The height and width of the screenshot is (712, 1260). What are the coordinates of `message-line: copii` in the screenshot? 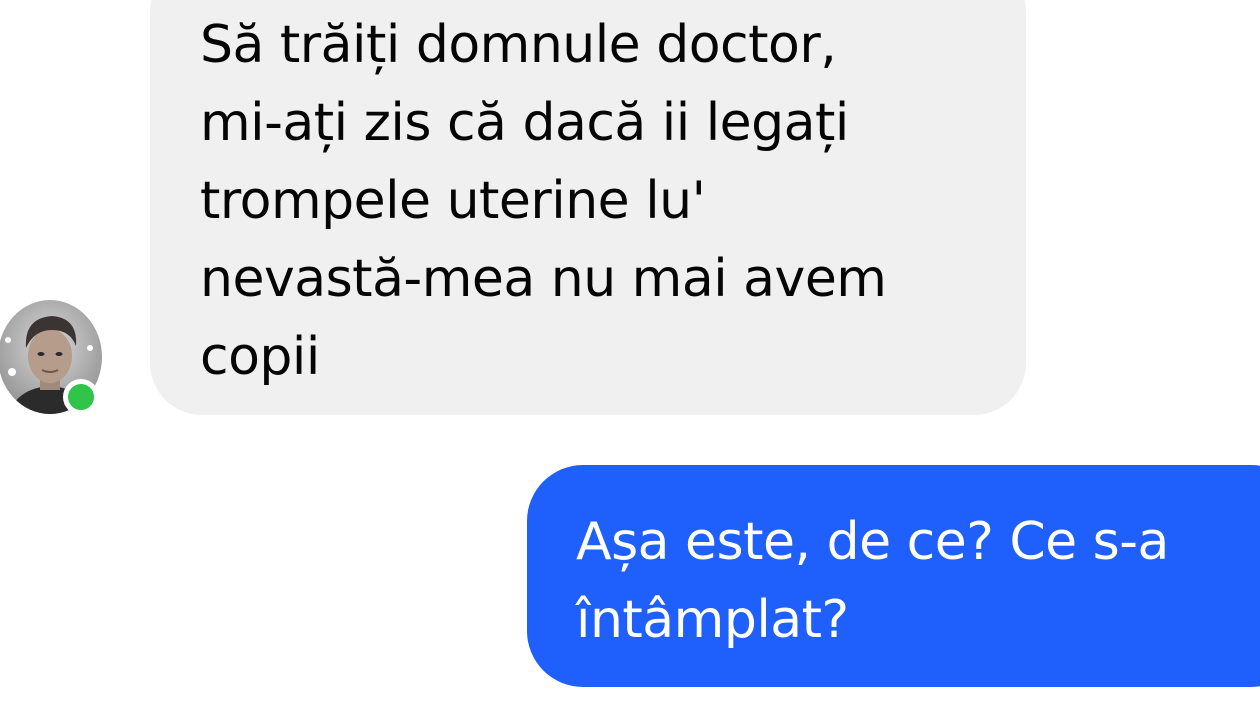 It's located at (260, 357).